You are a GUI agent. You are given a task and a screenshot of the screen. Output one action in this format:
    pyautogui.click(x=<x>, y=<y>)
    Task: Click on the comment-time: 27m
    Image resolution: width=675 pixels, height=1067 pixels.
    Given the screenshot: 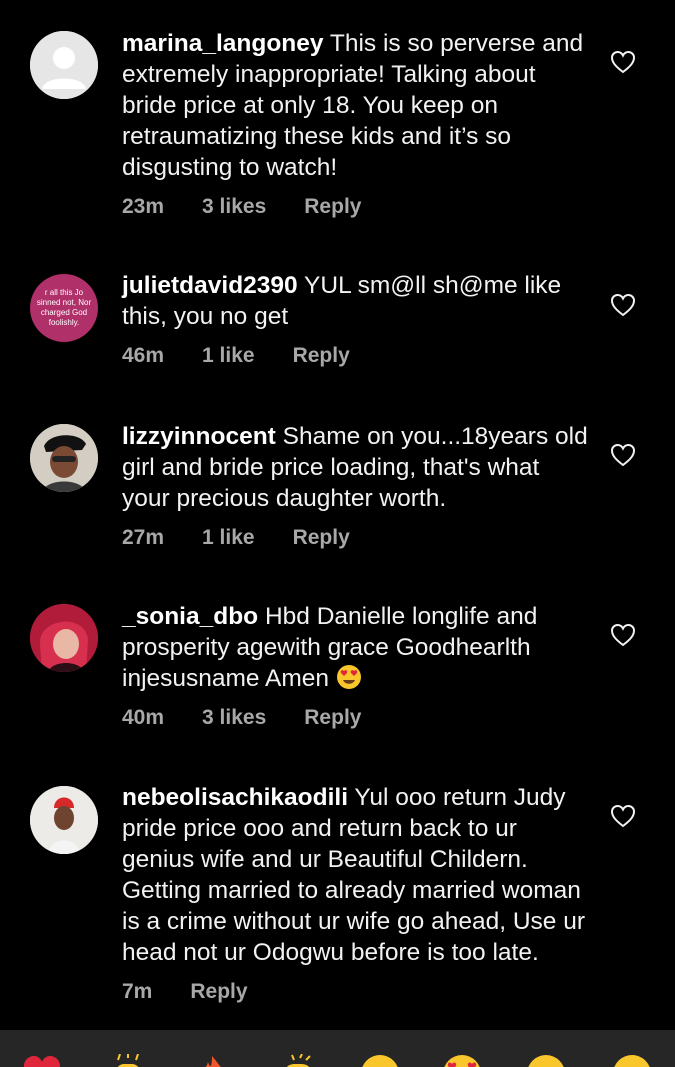 What is the action you would take?
    pyautogui.click(x=143, y=537)
    